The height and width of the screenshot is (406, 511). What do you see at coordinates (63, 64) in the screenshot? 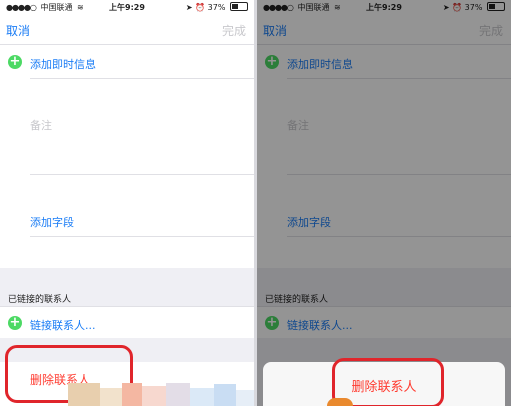
I see `add-instant-message-button: 添加即时信息` at bounding box center [63, 64].